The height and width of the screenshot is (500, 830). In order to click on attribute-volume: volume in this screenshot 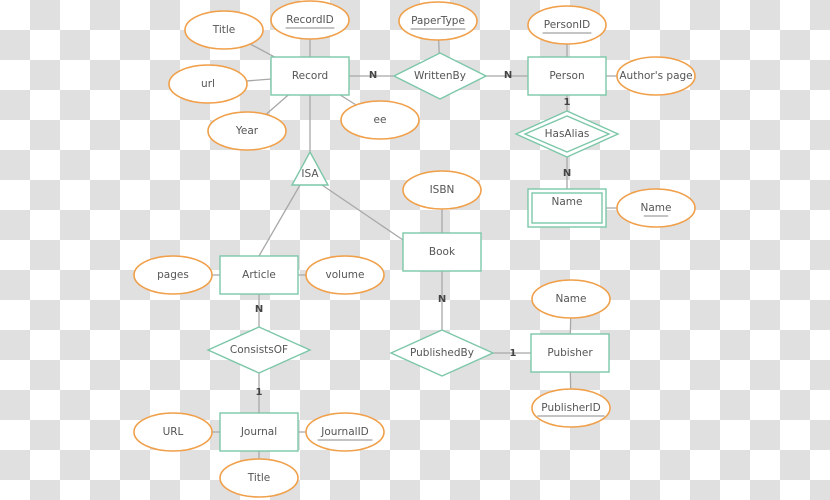, I will do `click(345, 275)`.